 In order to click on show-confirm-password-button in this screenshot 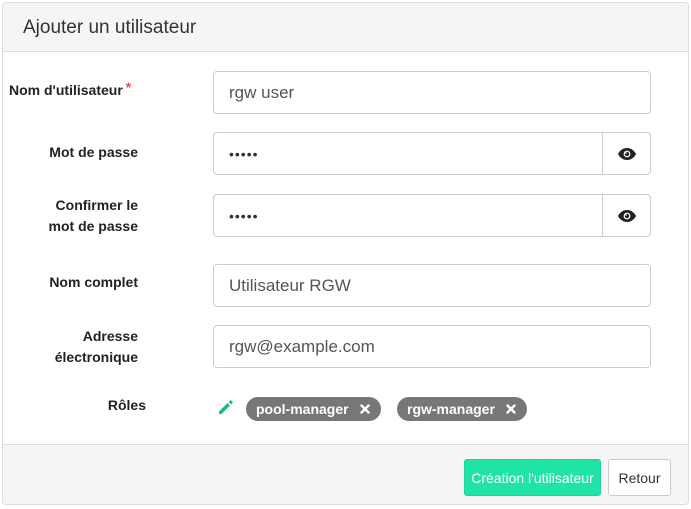, I will do `click(626, 215)`.